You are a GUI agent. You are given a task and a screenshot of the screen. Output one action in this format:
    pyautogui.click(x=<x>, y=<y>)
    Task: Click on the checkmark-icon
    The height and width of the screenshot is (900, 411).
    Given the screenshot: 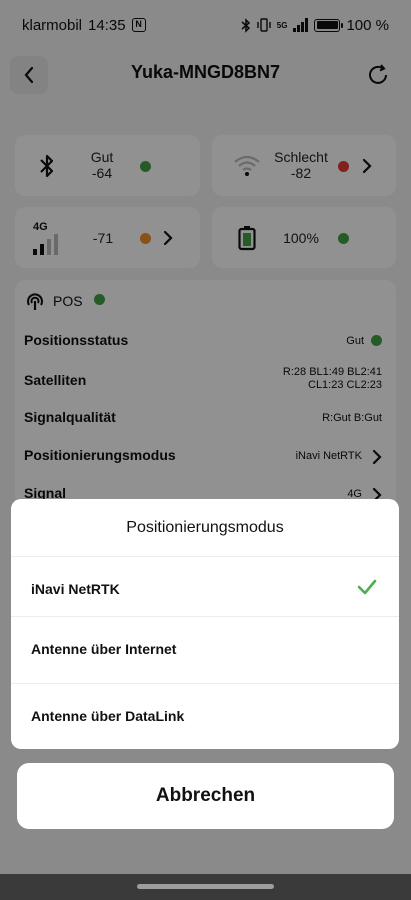 What is the action you would take?
    pyautogui.click(x=367, y=587)
    